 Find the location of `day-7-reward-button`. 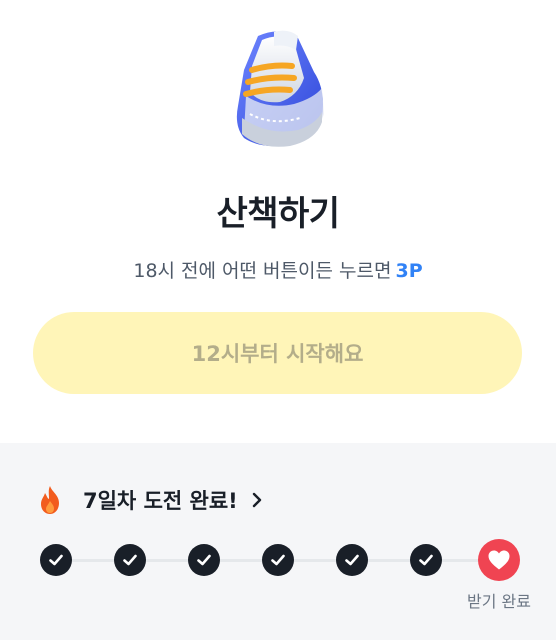

day-7-reward-button is located at coordinates (499, 560).